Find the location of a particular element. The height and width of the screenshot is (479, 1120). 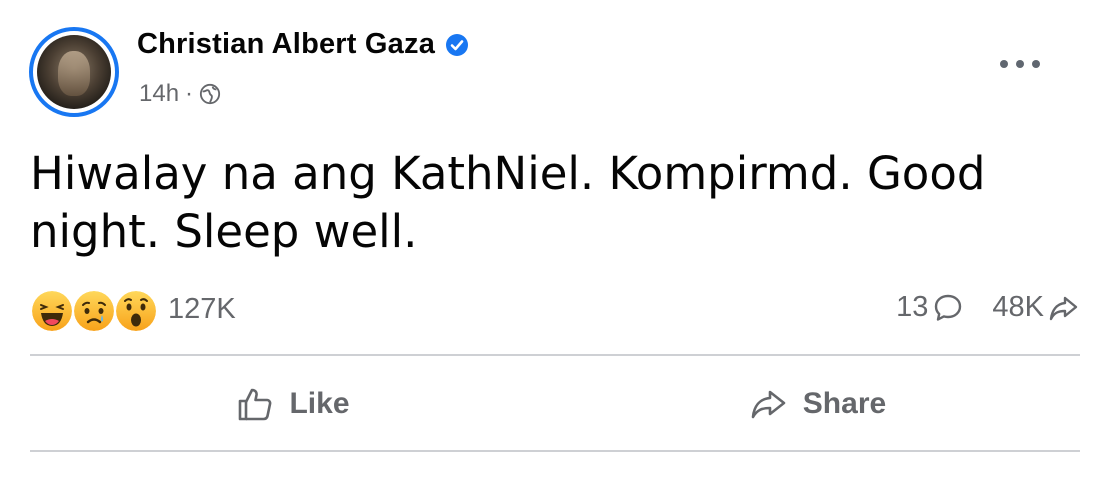

avatar-image is located at coordinates (74, 72).